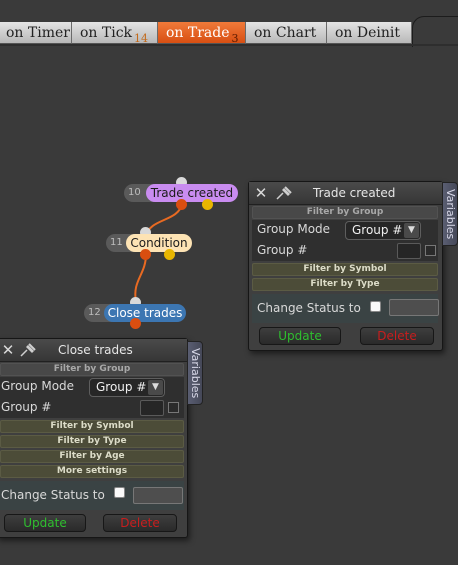 The height and width of the screenshot is (565, 458). What do you see at coordinates (92, 471) in the screenshot?
I see `section-more-settings: More settings` at bounding box center [92, 471].